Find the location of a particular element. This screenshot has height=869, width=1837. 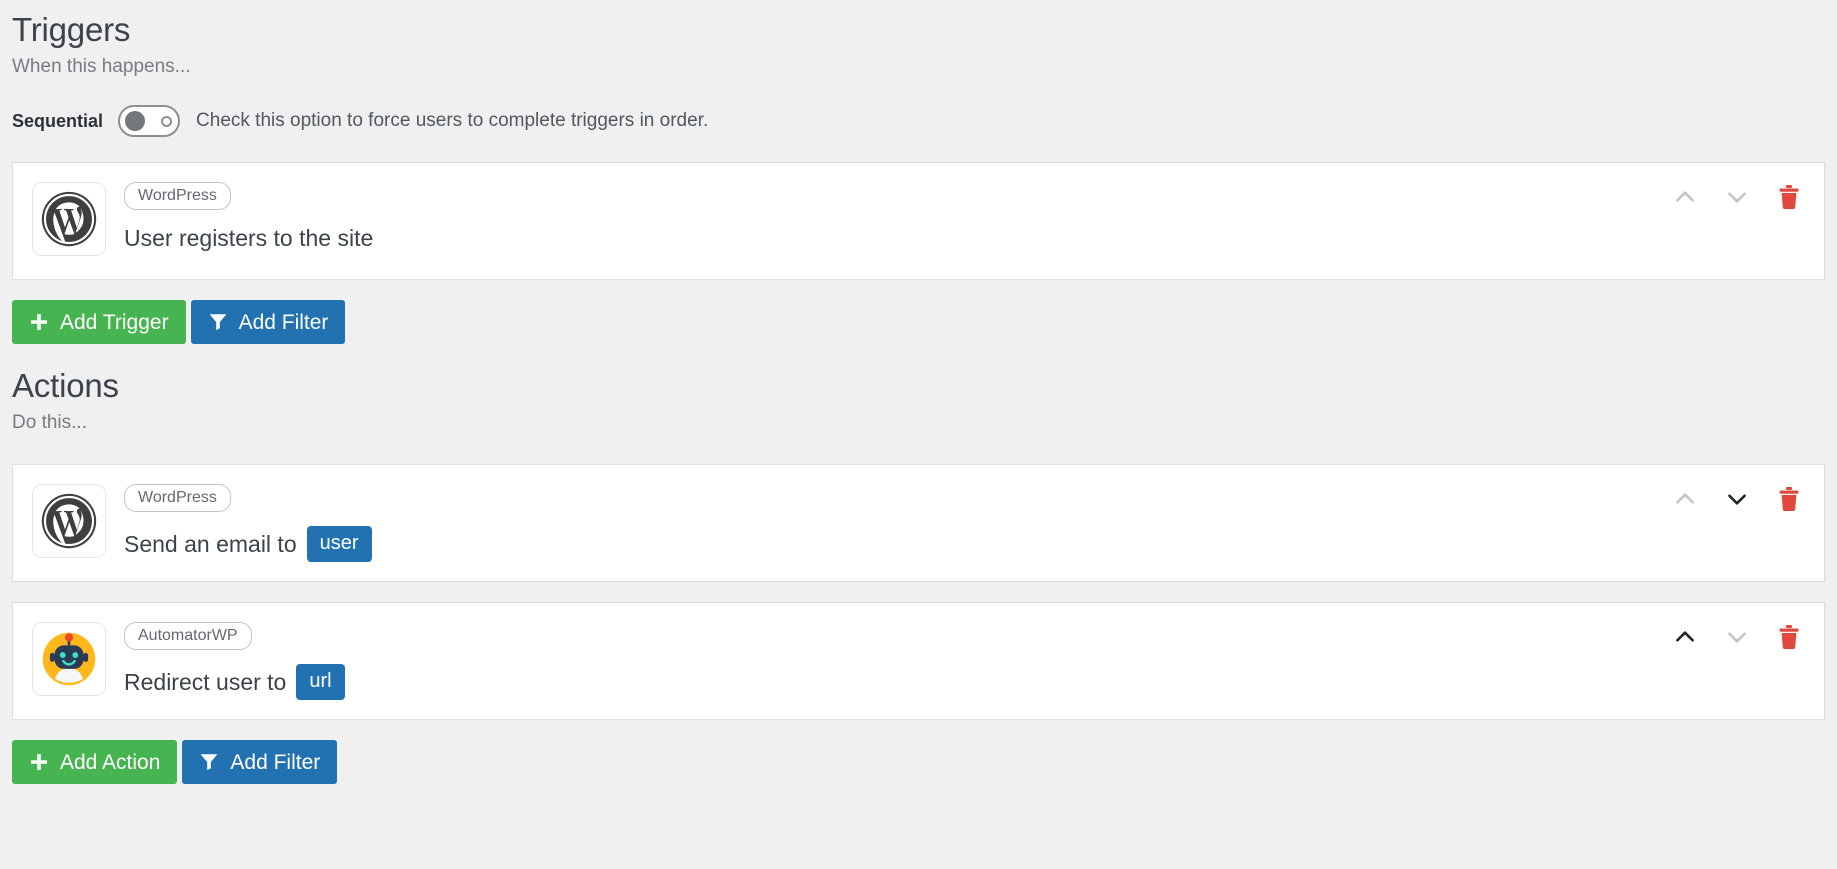

trigger-buttons-row: Add Trigger Add Filter is located at coordinates (918, 322).